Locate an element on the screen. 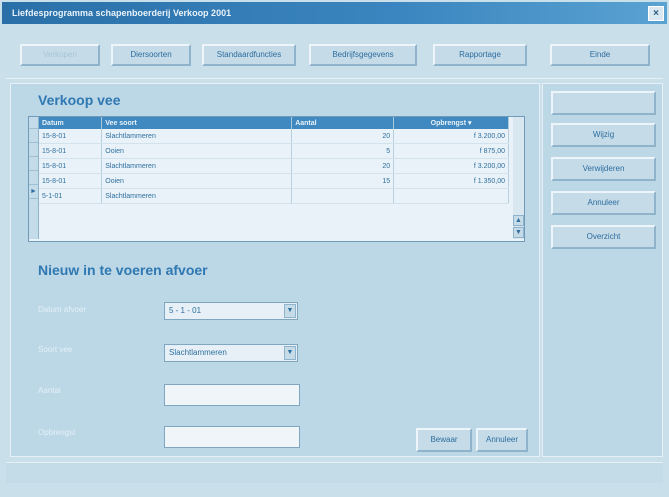  form-heading: Nieuw in te voeren afvoer is located at coordinates (123, 270).